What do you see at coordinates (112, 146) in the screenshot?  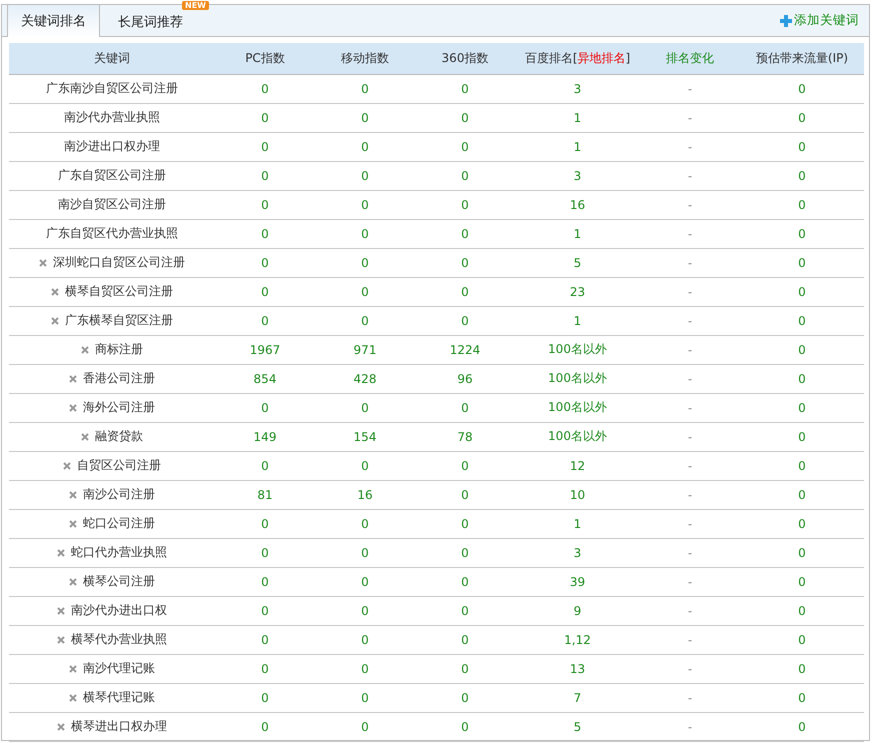 I see `keyword: 南沙进出口权办理` at bounding box center [112, 146].